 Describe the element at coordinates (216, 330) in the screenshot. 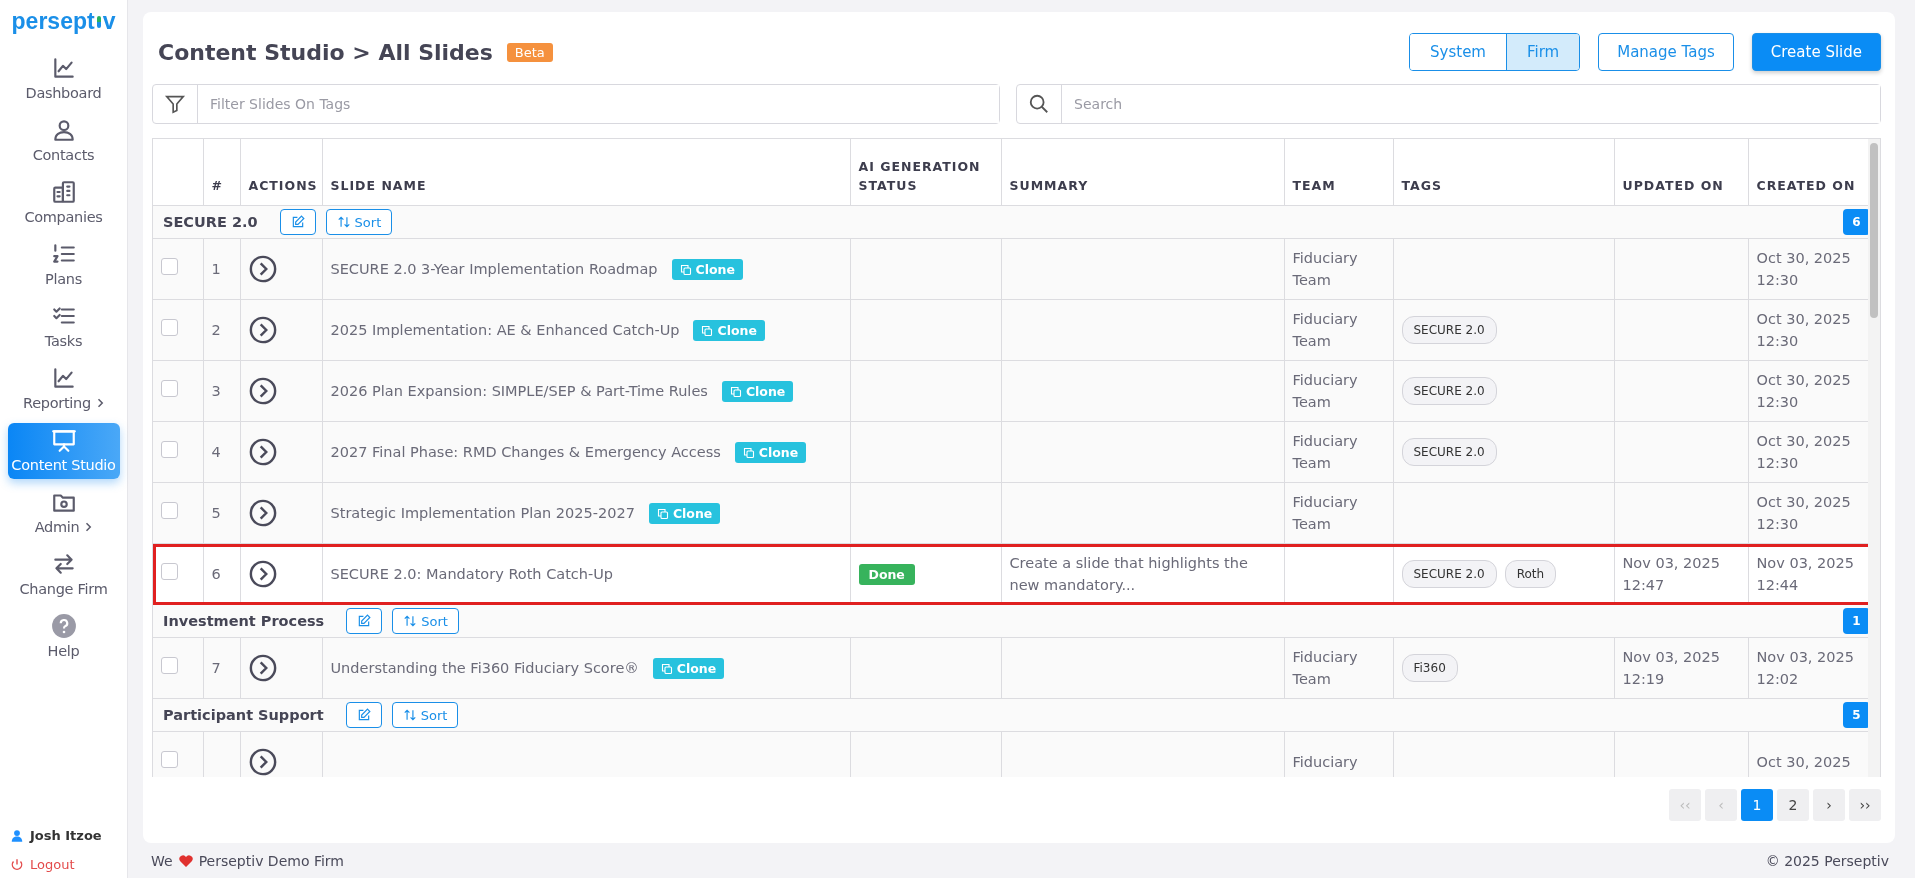

I see `row-number: 2` at that location.